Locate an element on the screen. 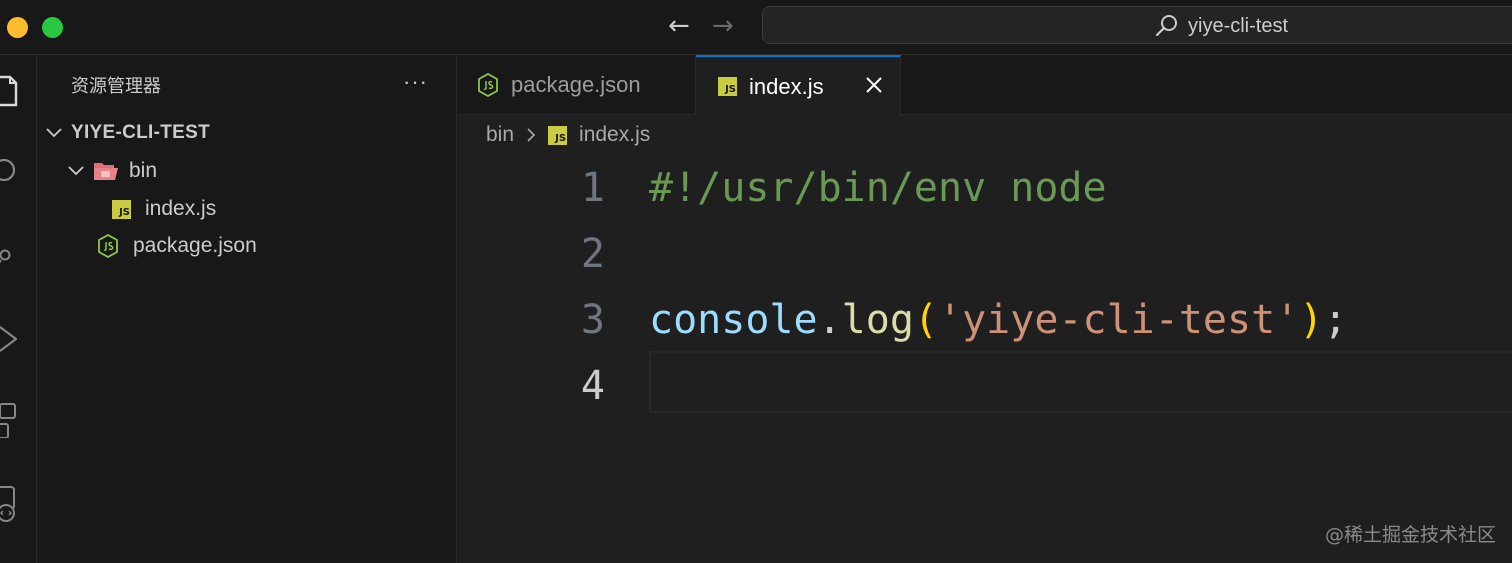 The height and width of the screenshot is (563, 1512). line-content: console.log('yiye-cli-test'); is located at coordinates (998, 320).